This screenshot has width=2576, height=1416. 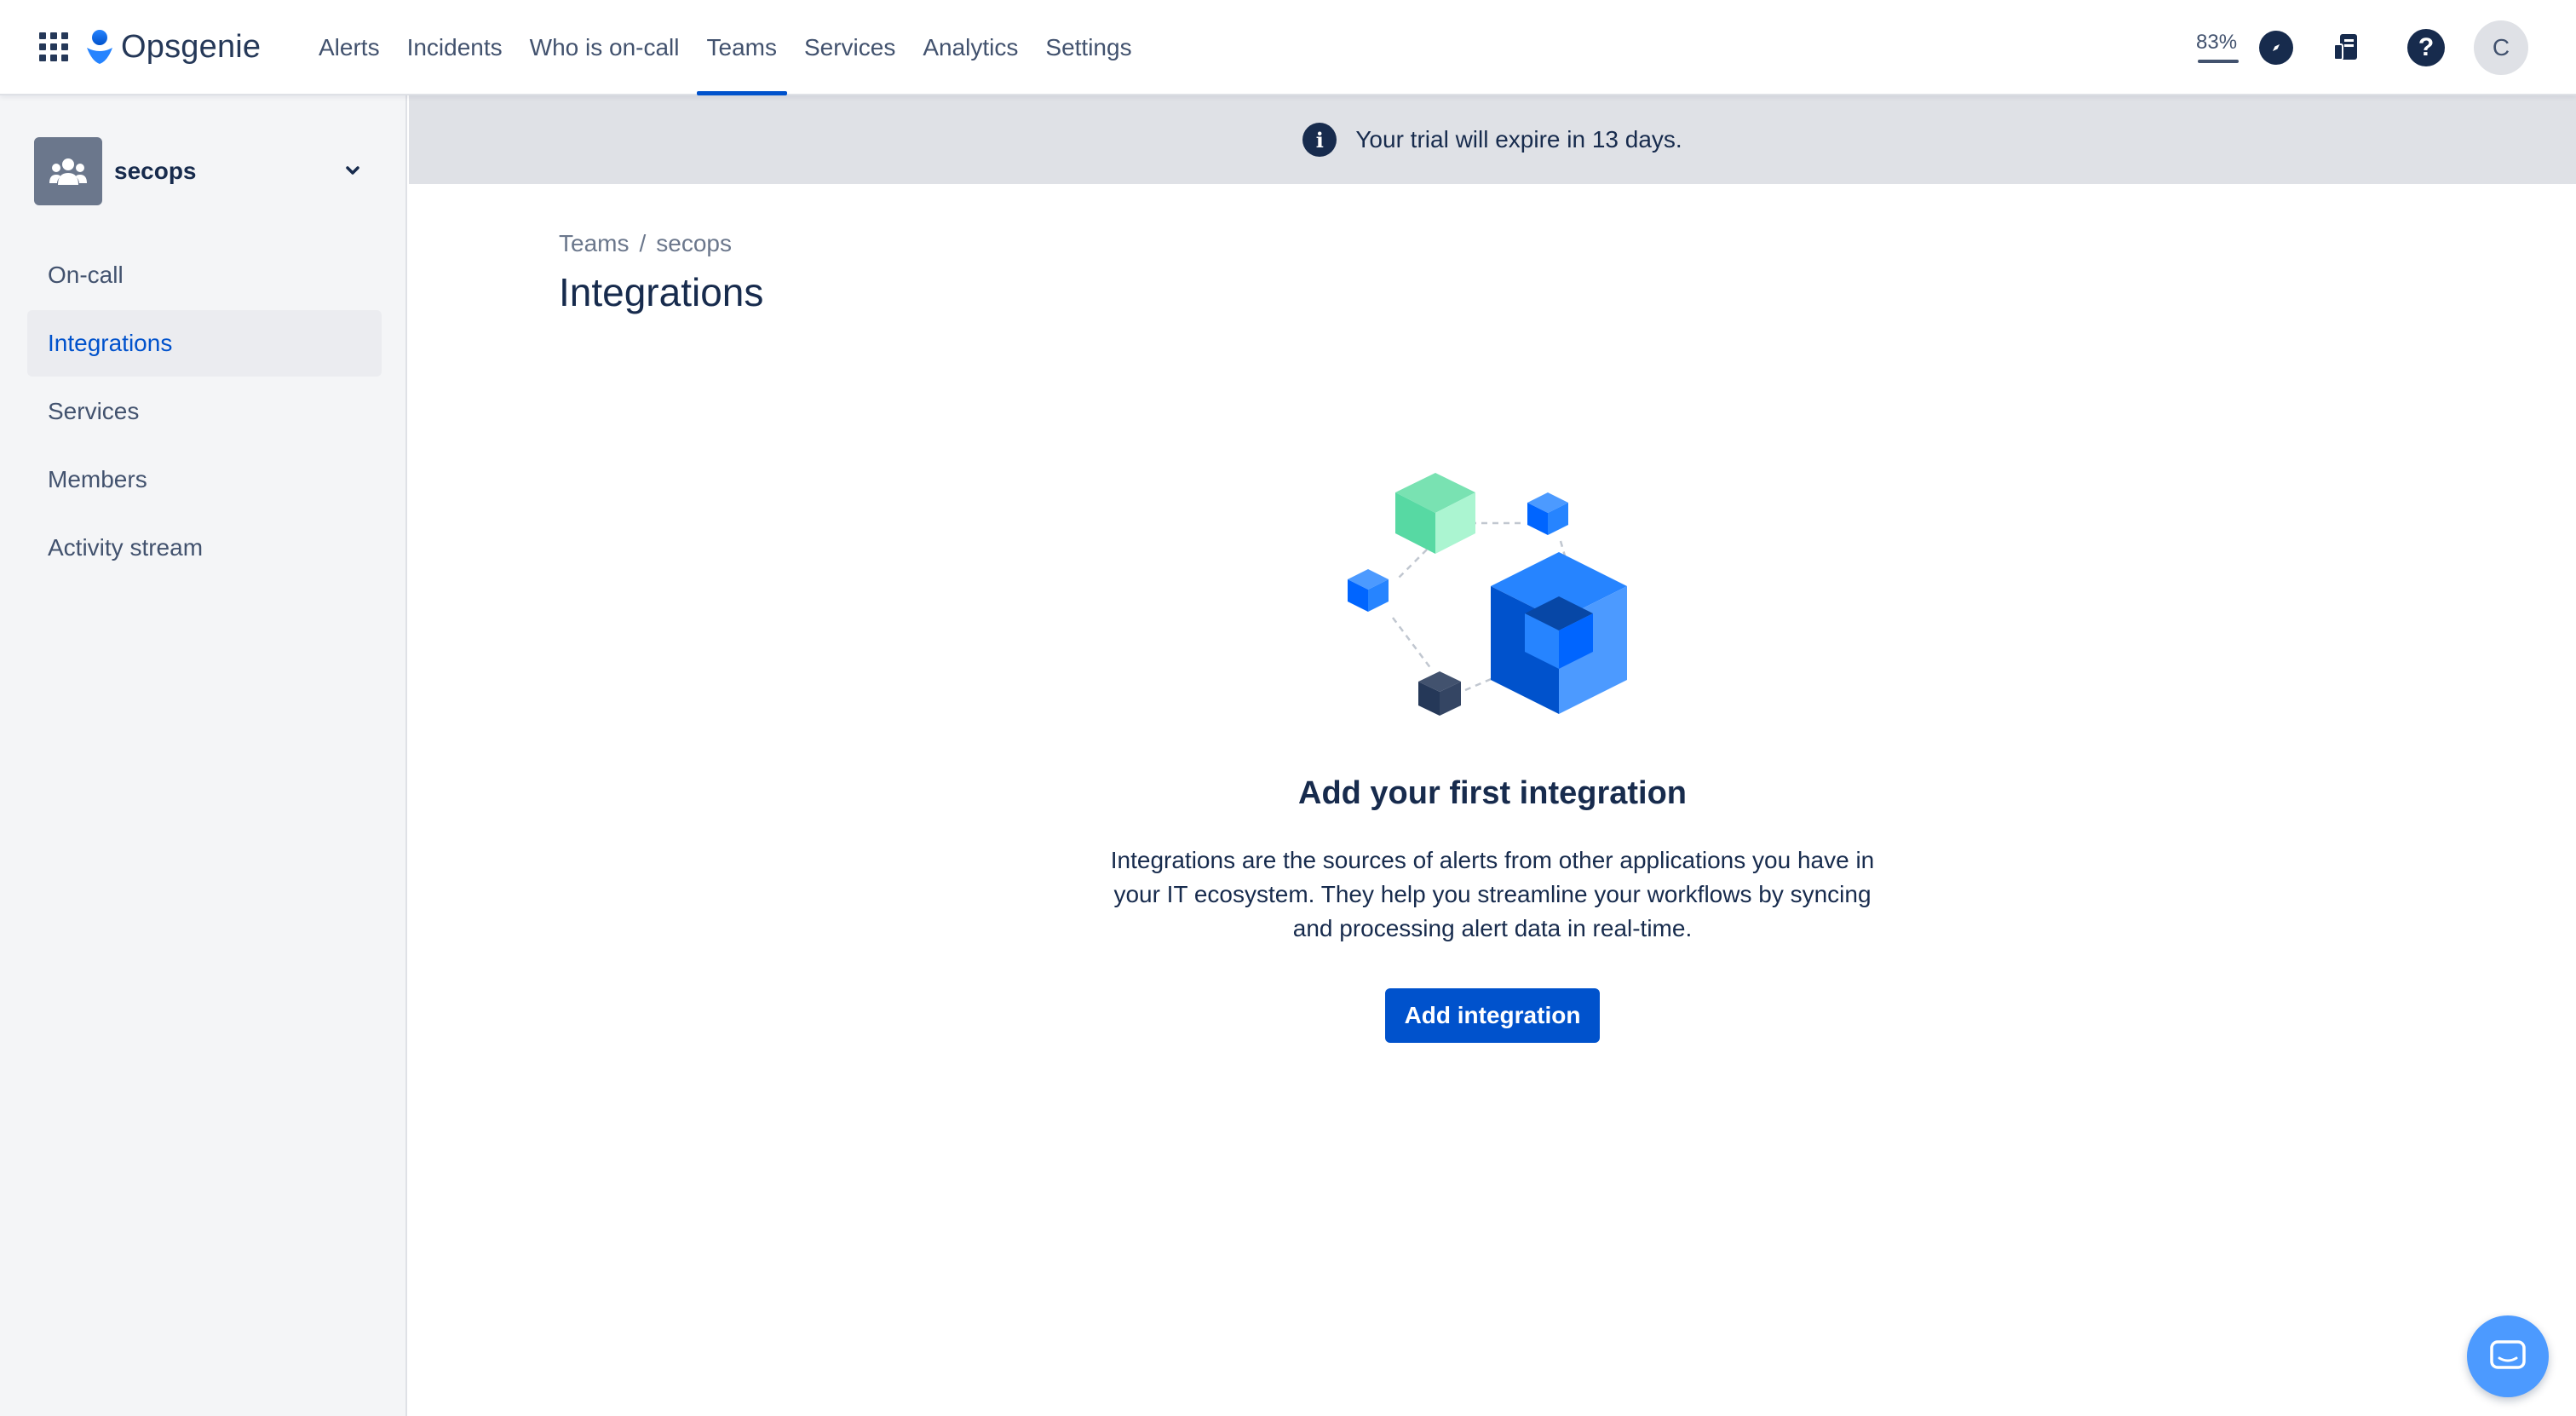 What do you see at coordinates (742, 47) in the screenshot?
I see `nav-teams: Teams` at bounding box center [742, 47].